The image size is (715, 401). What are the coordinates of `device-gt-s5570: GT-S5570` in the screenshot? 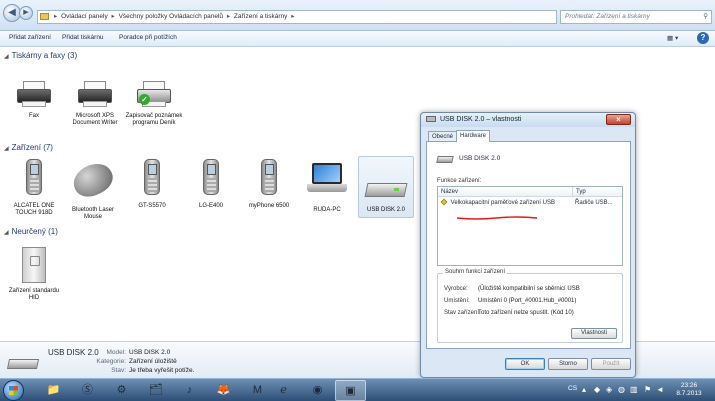 It's located at (152, 184).